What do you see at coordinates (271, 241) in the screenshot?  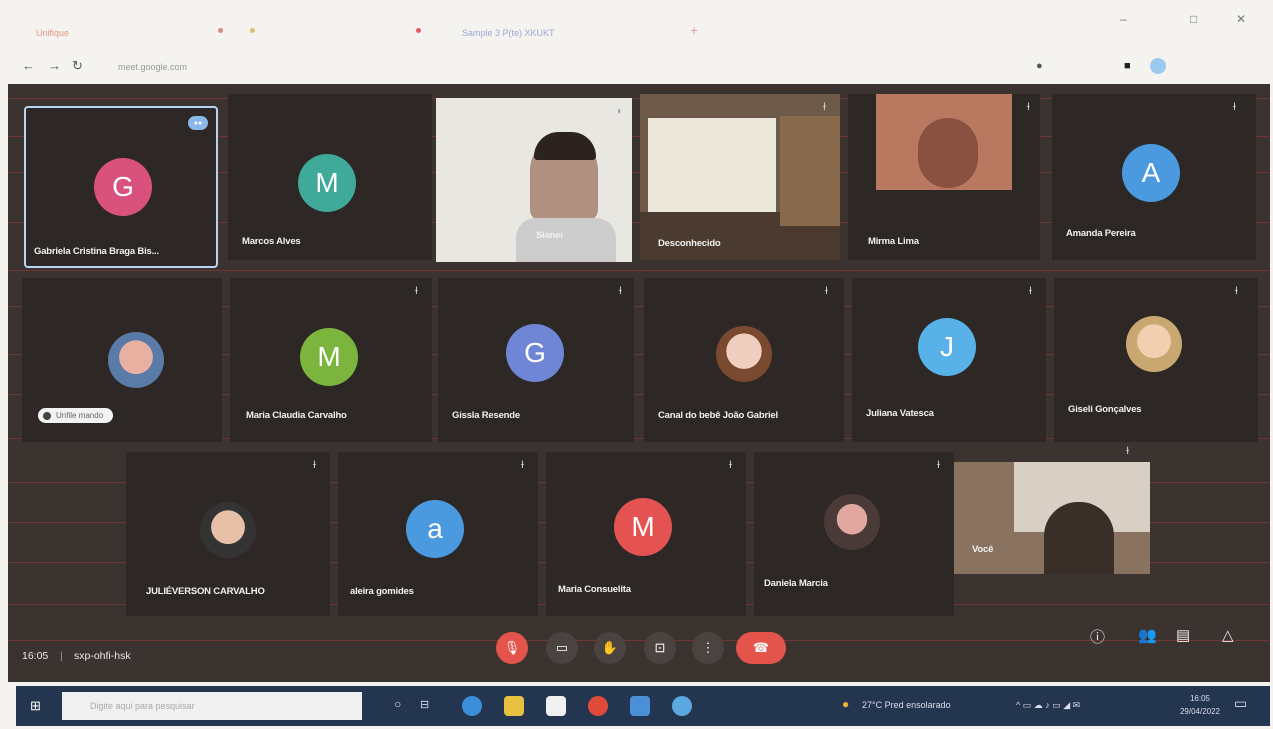 I see `participant-name: Marcos Alves` at bounding box center [271, 241].